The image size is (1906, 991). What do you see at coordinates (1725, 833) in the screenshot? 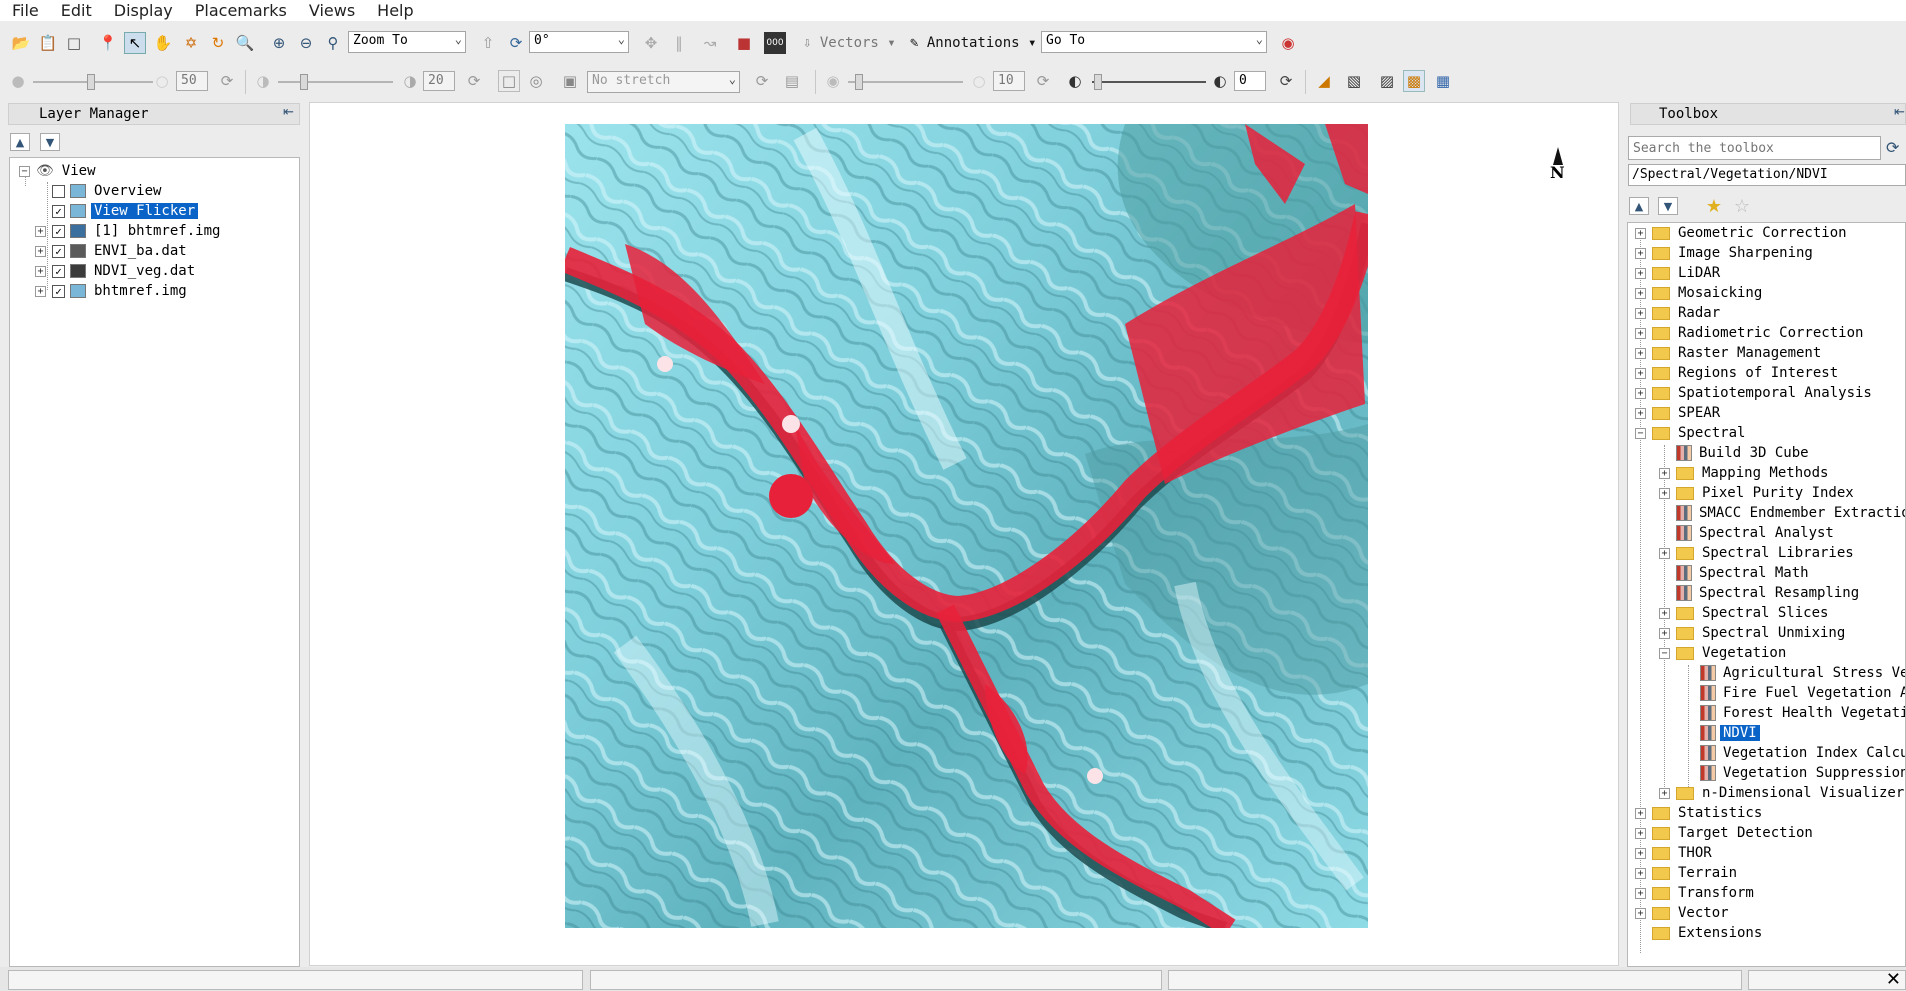
I see `toolbox-folder: + Target Detection` at bounding box center [1725, 833].